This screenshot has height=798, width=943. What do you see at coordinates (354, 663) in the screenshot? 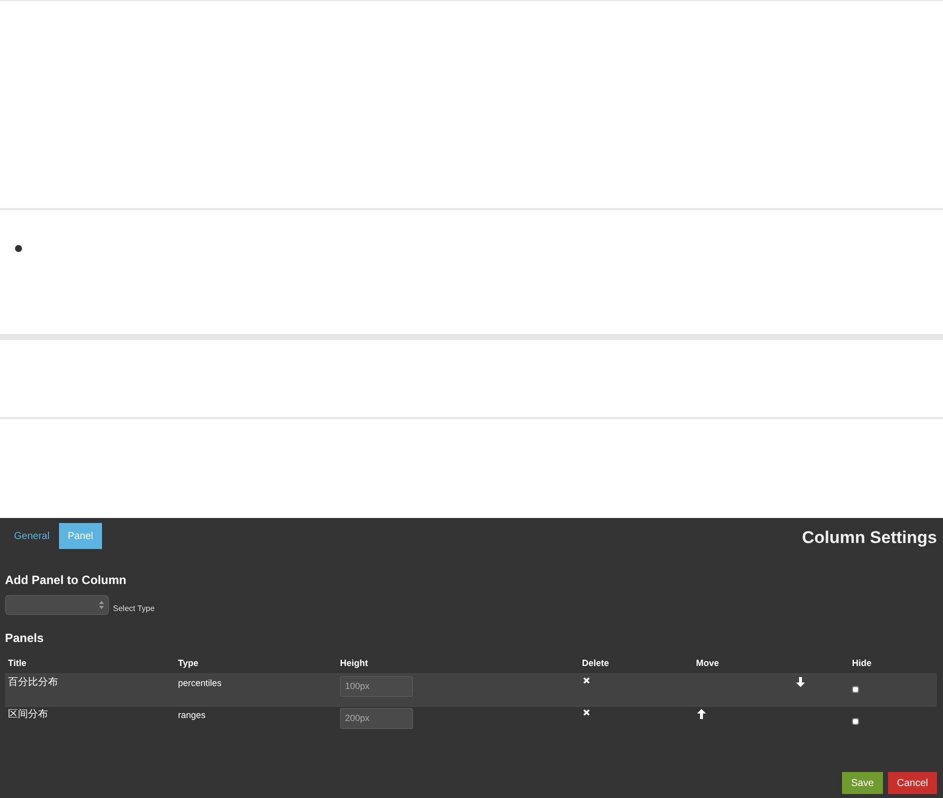
I see `column-header: Height` at bounding box center [354, 663].